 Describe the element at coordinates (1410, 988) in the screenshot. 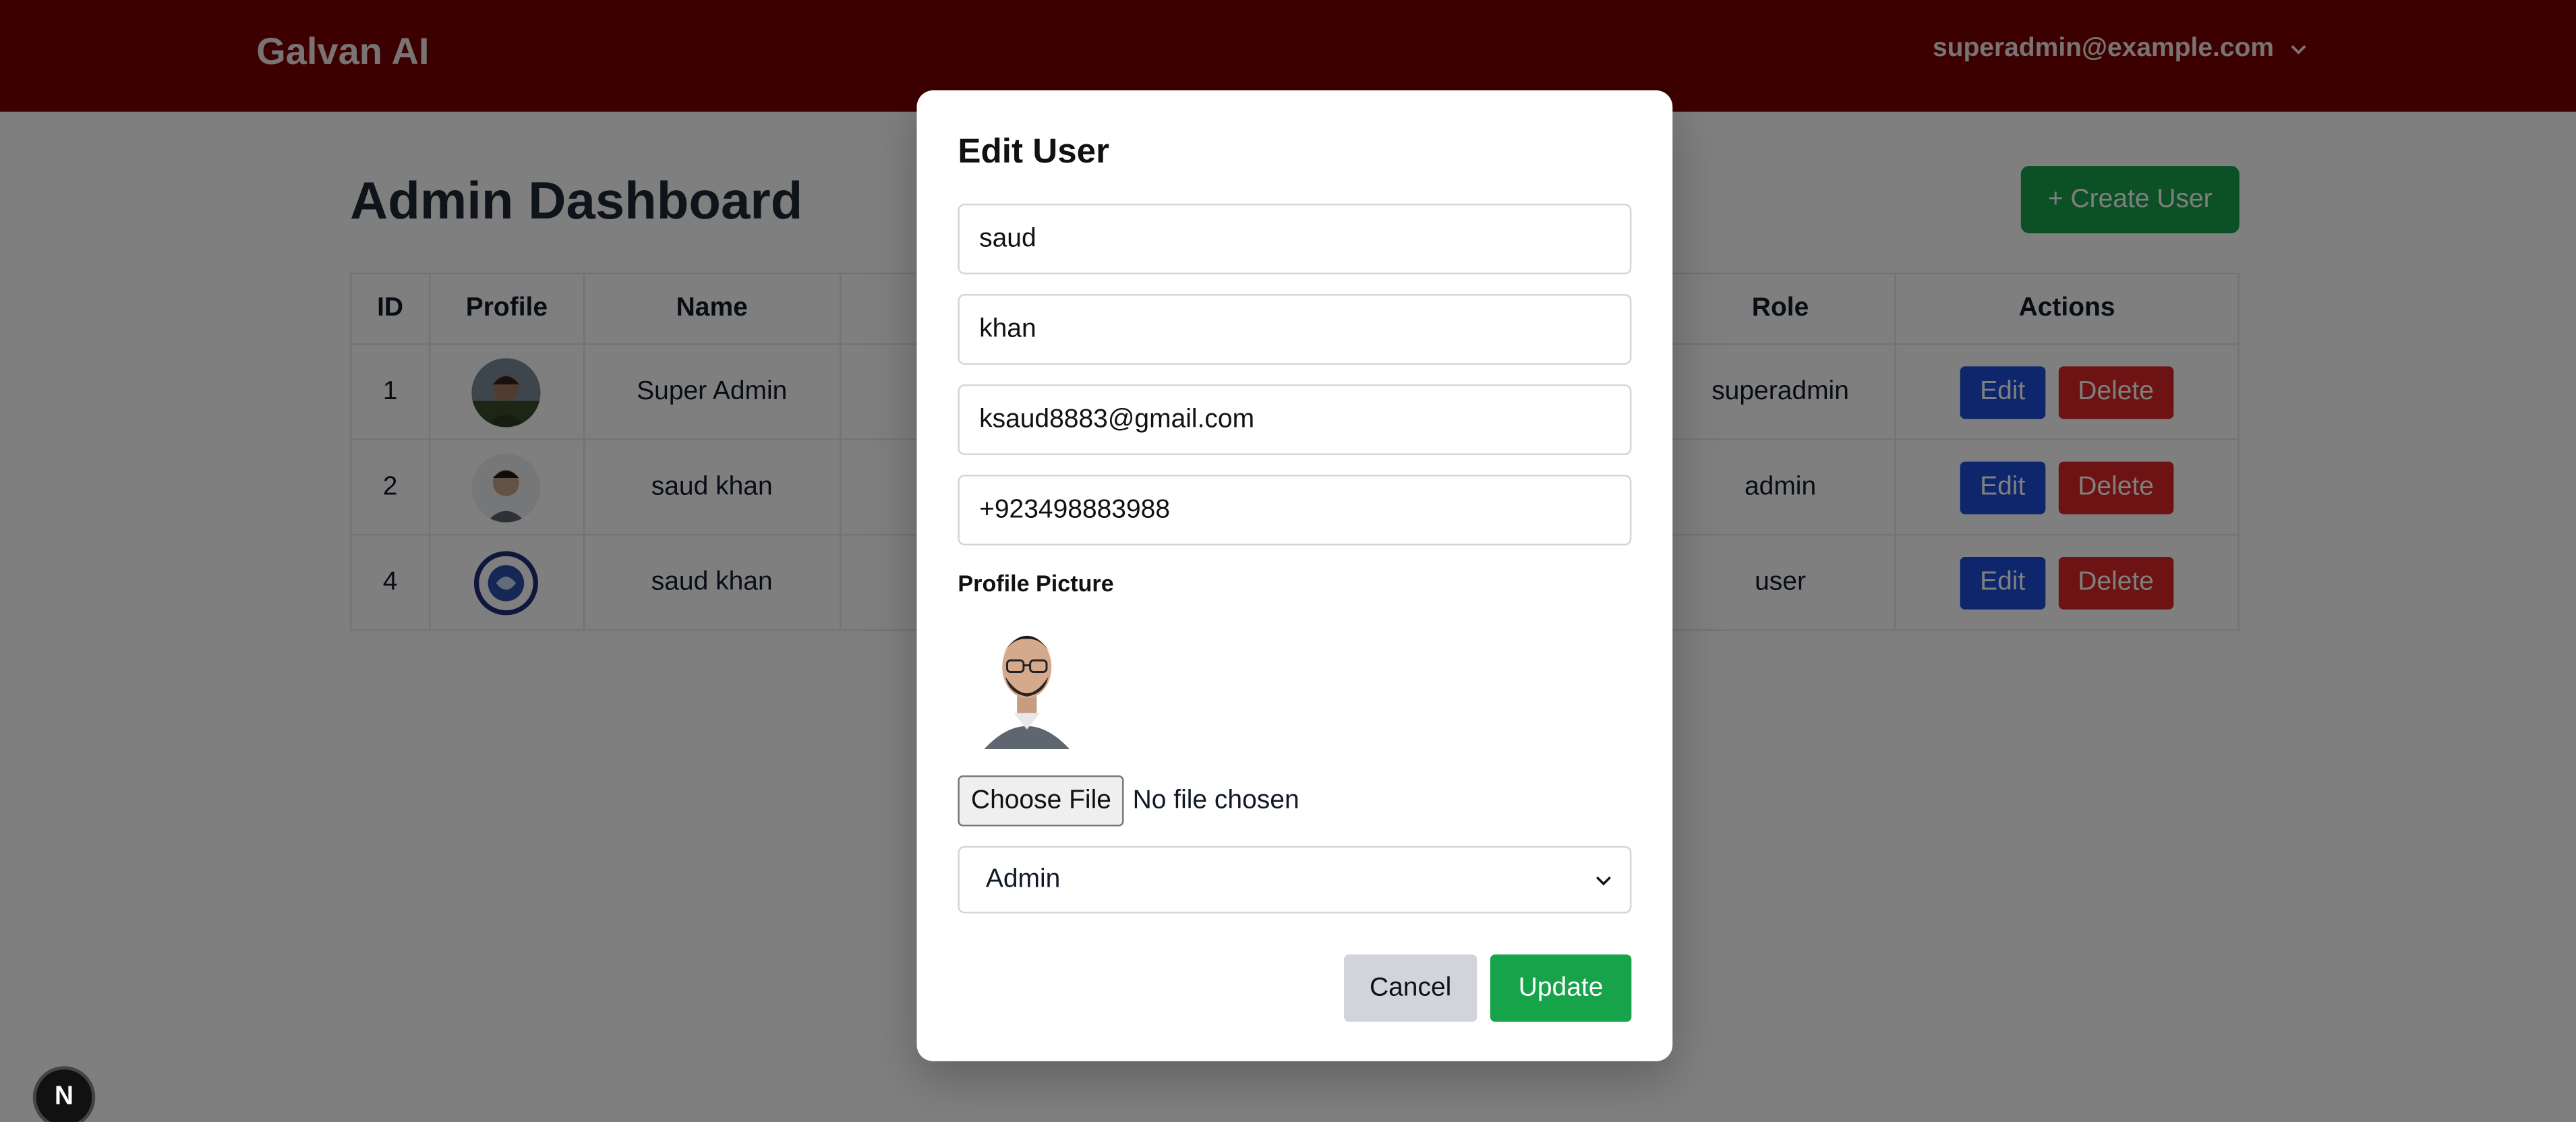

I see `cancel-button: Cancel` at that location.